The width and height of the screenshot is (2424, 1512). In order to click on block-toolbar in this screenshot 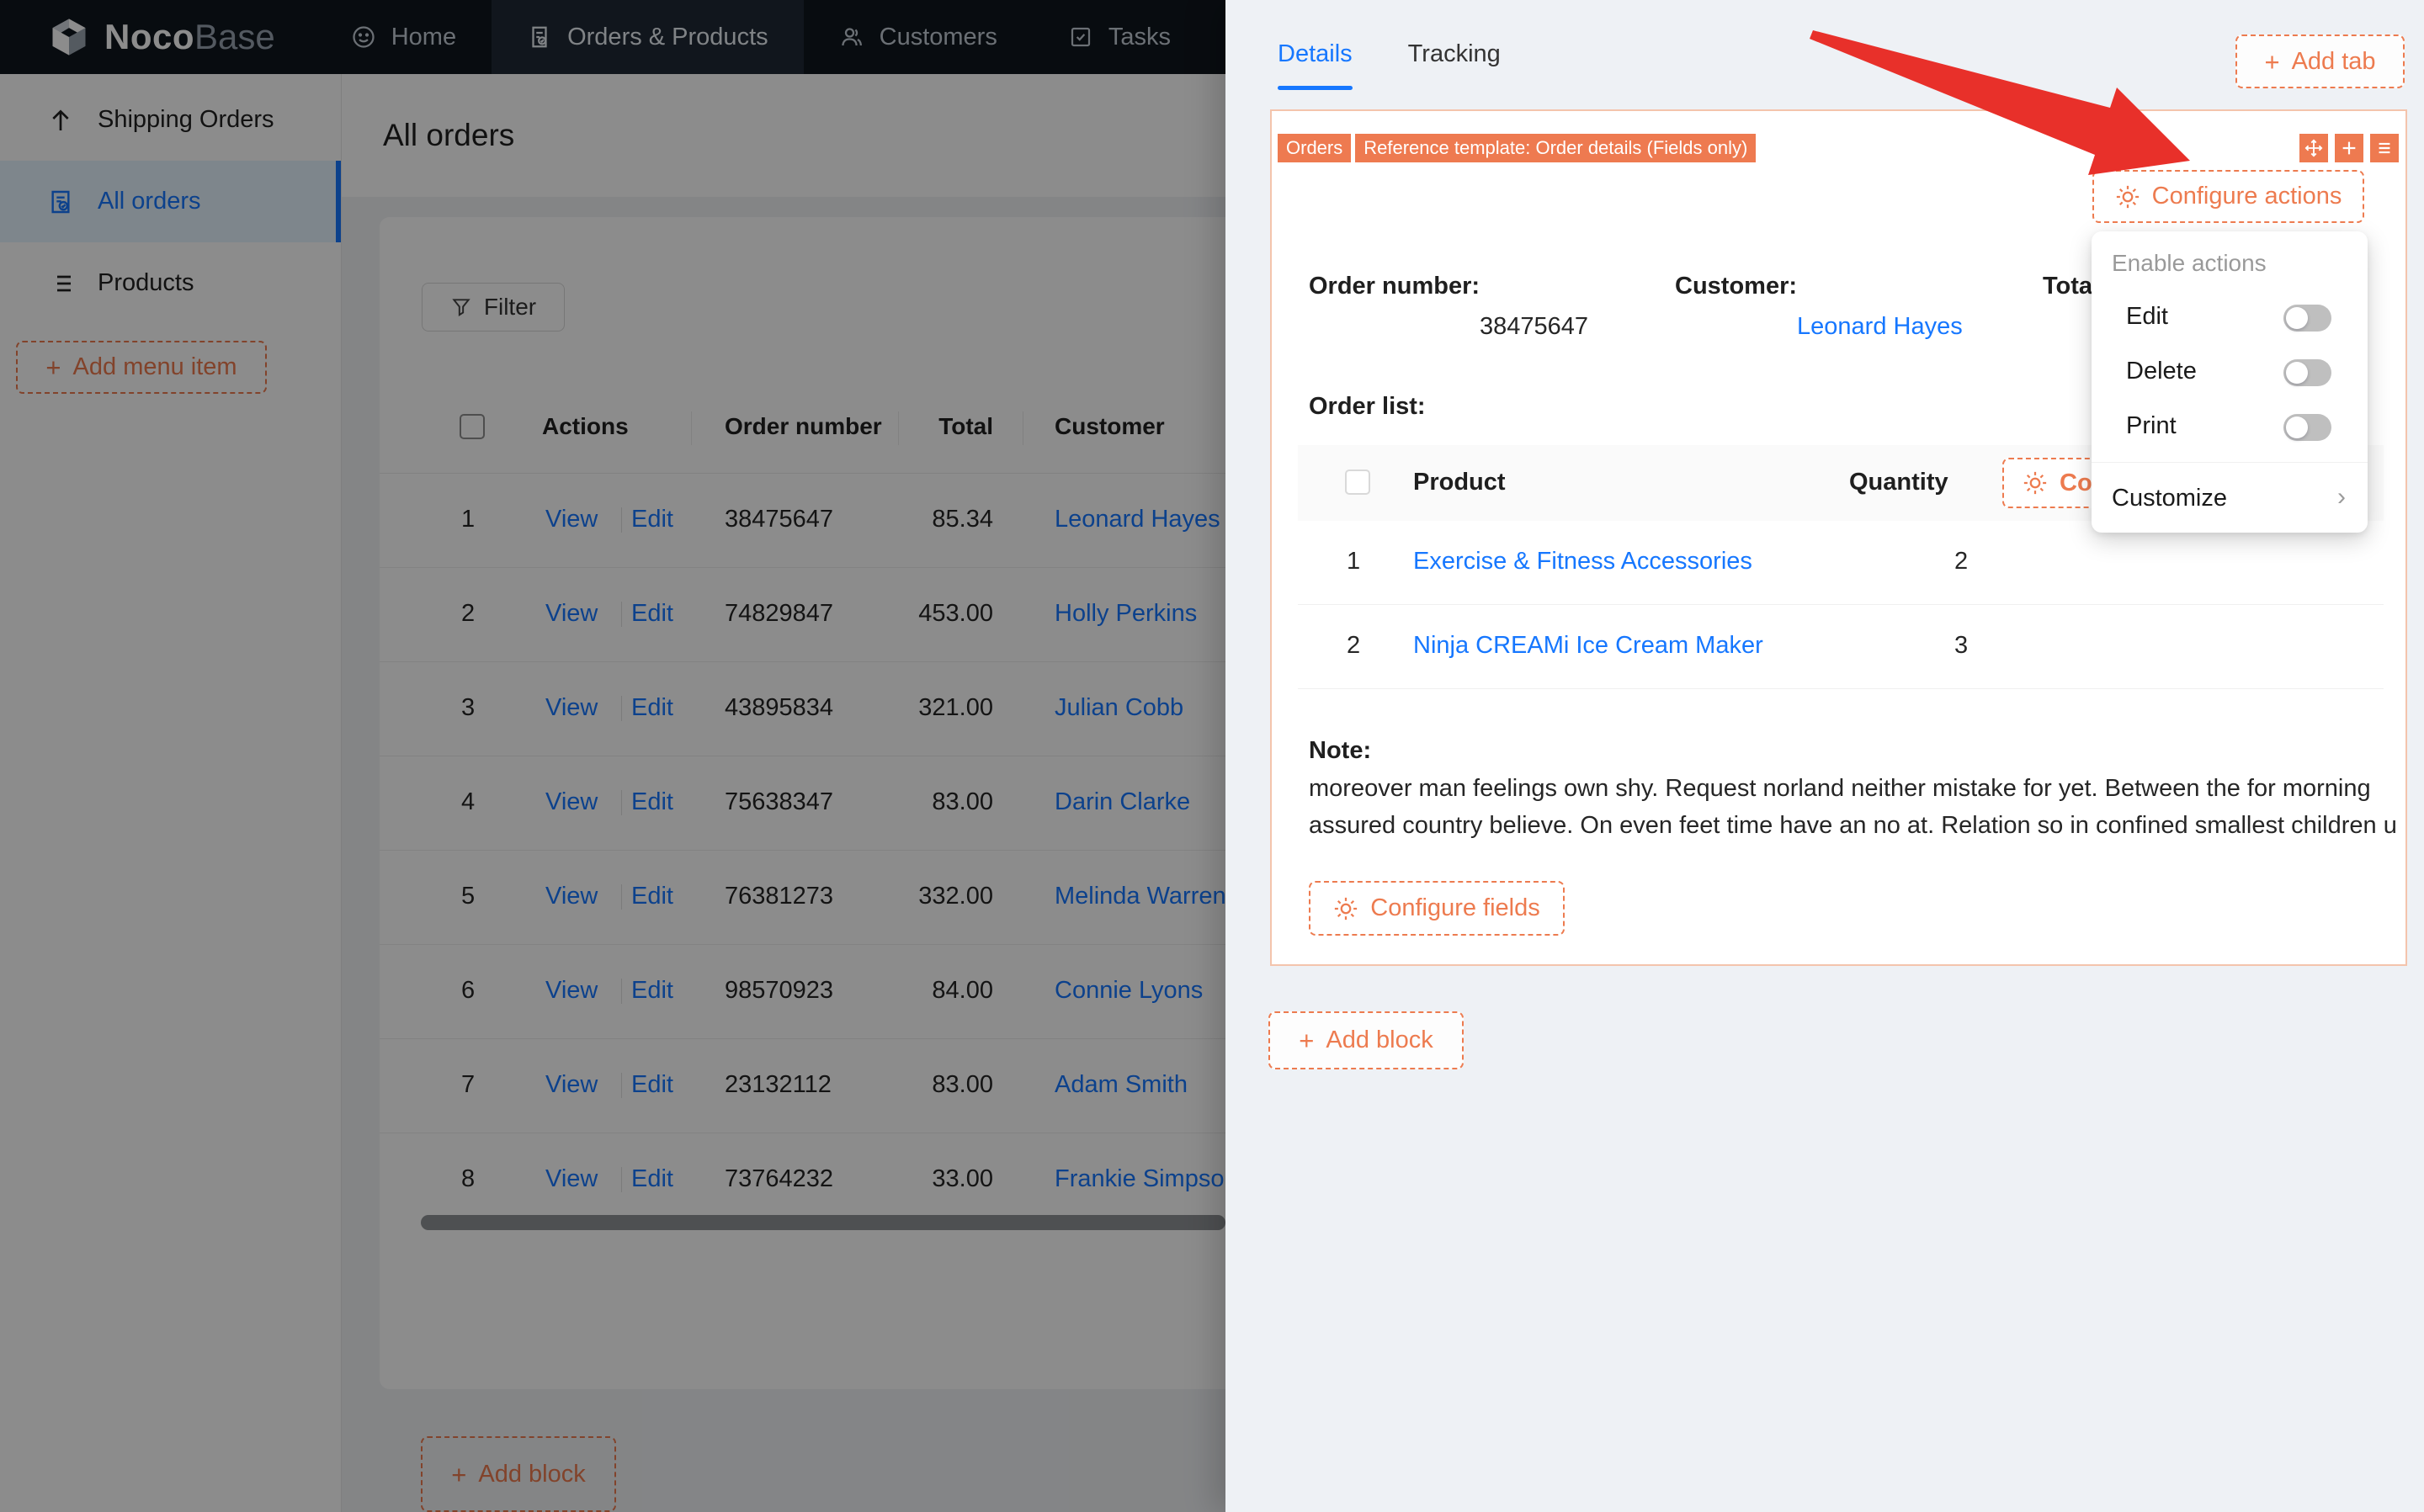, I will do `click(2349, 148)`.